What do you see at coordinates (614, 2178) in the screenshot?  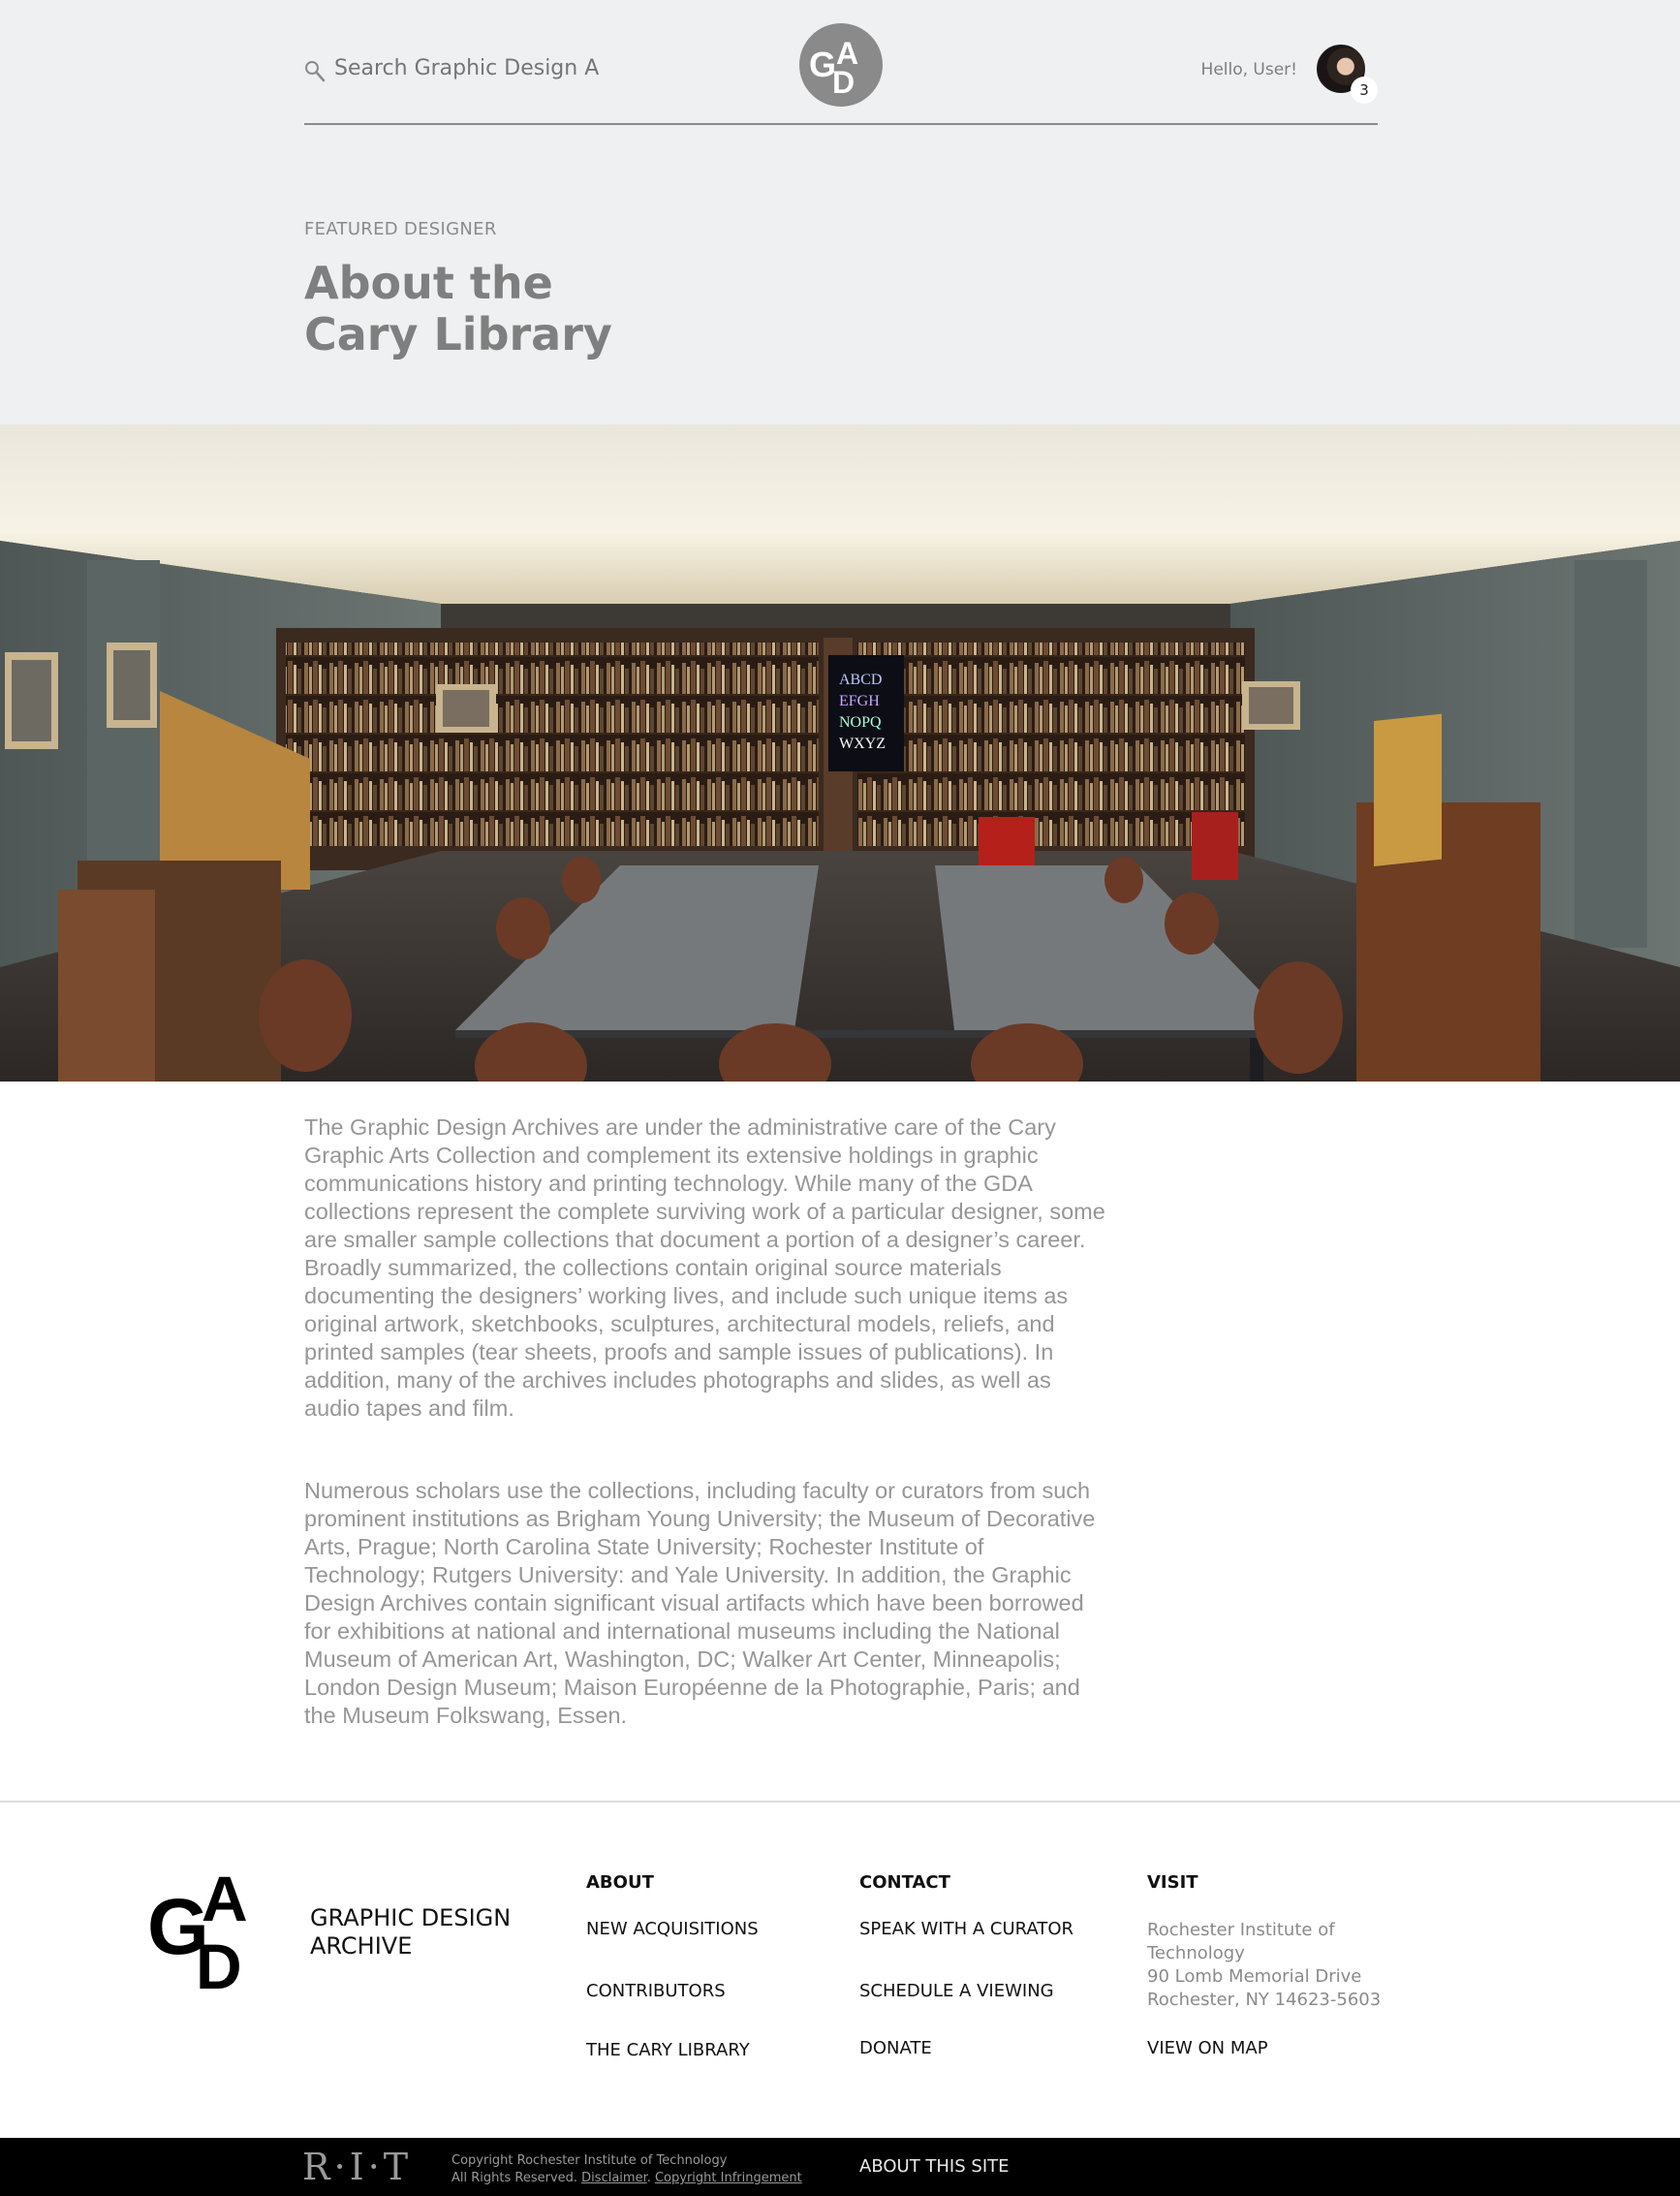 I see `disclaimer-link: Disclaimer` at bounding box center [614, 2178].